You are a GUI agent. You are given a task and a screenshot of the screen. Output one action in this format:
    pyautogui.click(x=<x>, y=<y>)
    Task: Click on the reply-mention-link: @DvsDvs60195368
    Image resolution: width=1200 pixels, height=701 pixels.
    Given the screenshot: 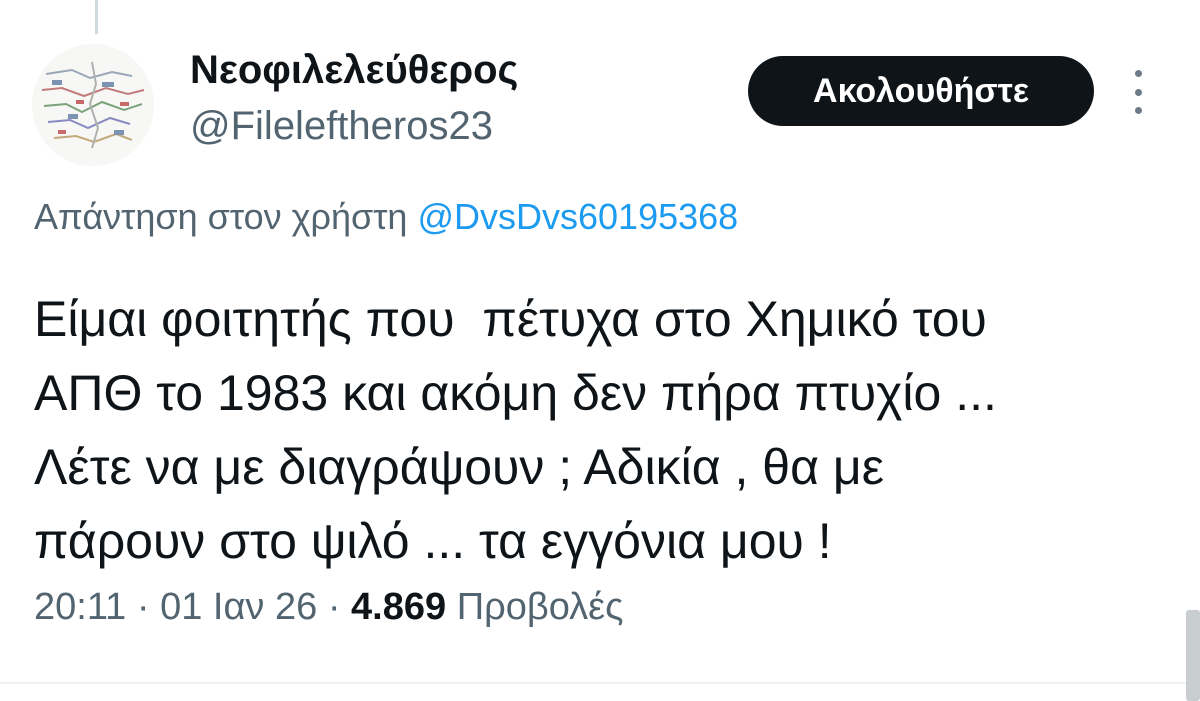 What is the action you would take?
    pyautogui.click(x=577, y=216)
    